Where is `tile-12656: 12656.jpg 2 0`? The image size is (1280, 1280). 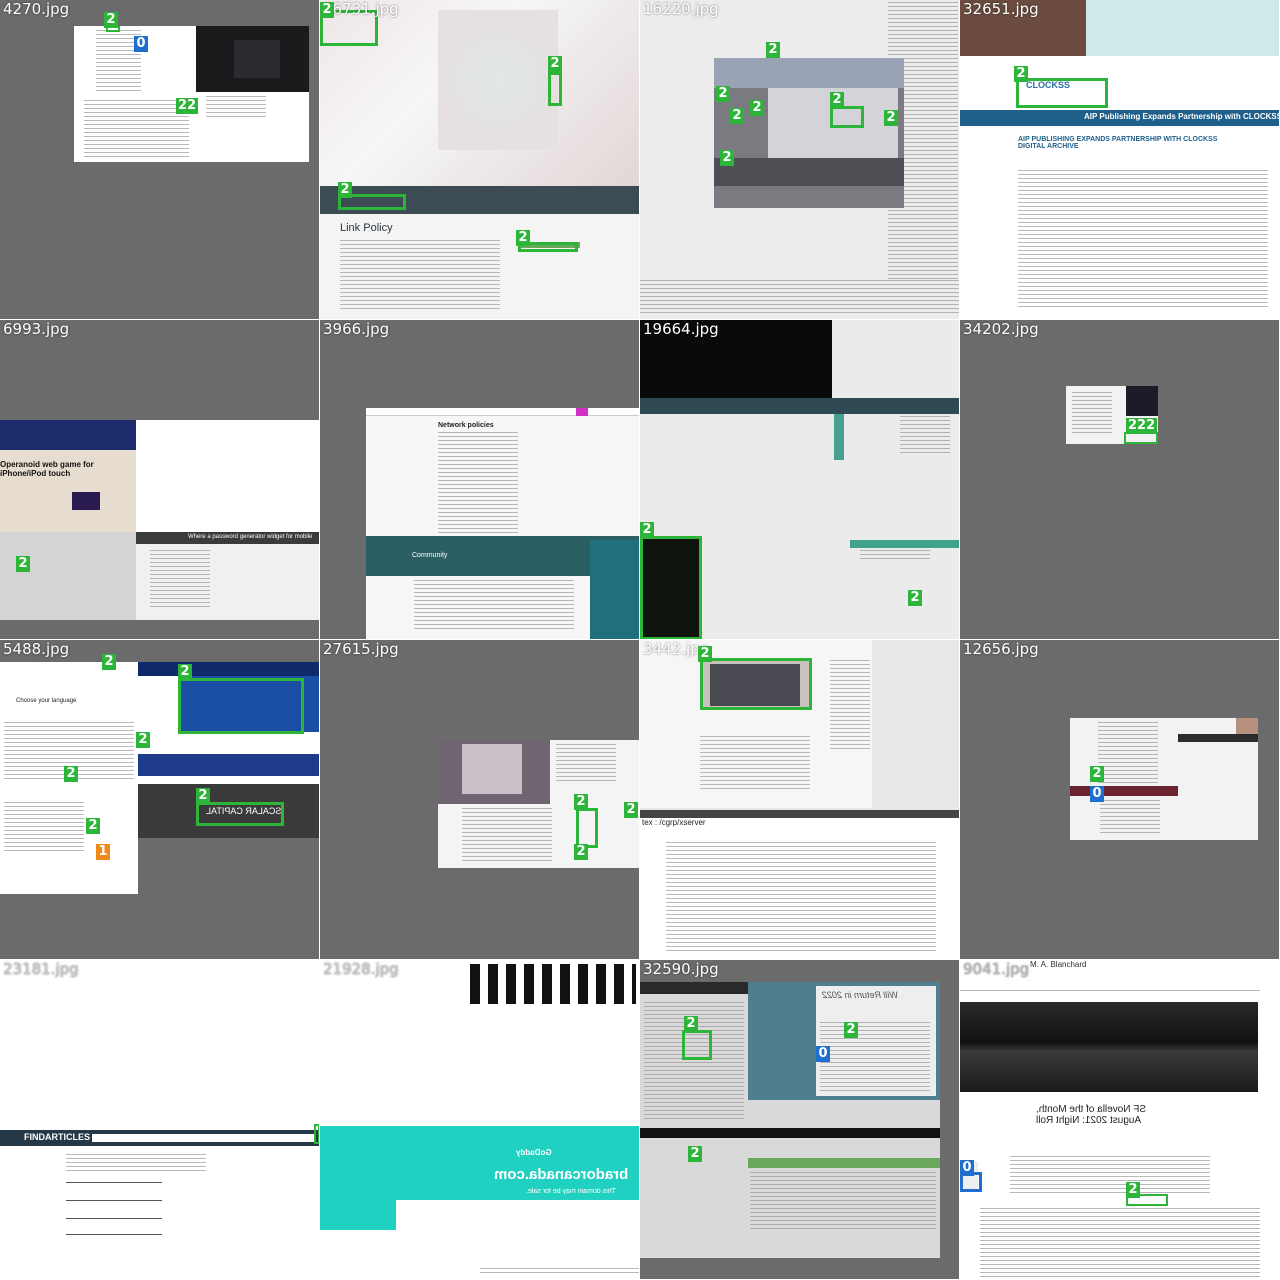 tile-12656: 12656.jpg 2 0 is located at coordinates (1120, 800).